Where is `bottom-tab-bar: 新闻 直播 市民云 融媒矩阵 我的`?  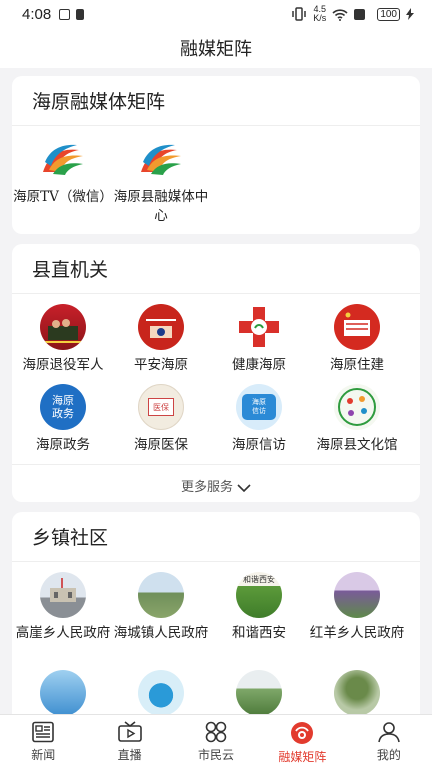
bottom-tab-bar: 新闻 直播 市民云 融媒矩阵 我的 is located at coordinates (216, 741).